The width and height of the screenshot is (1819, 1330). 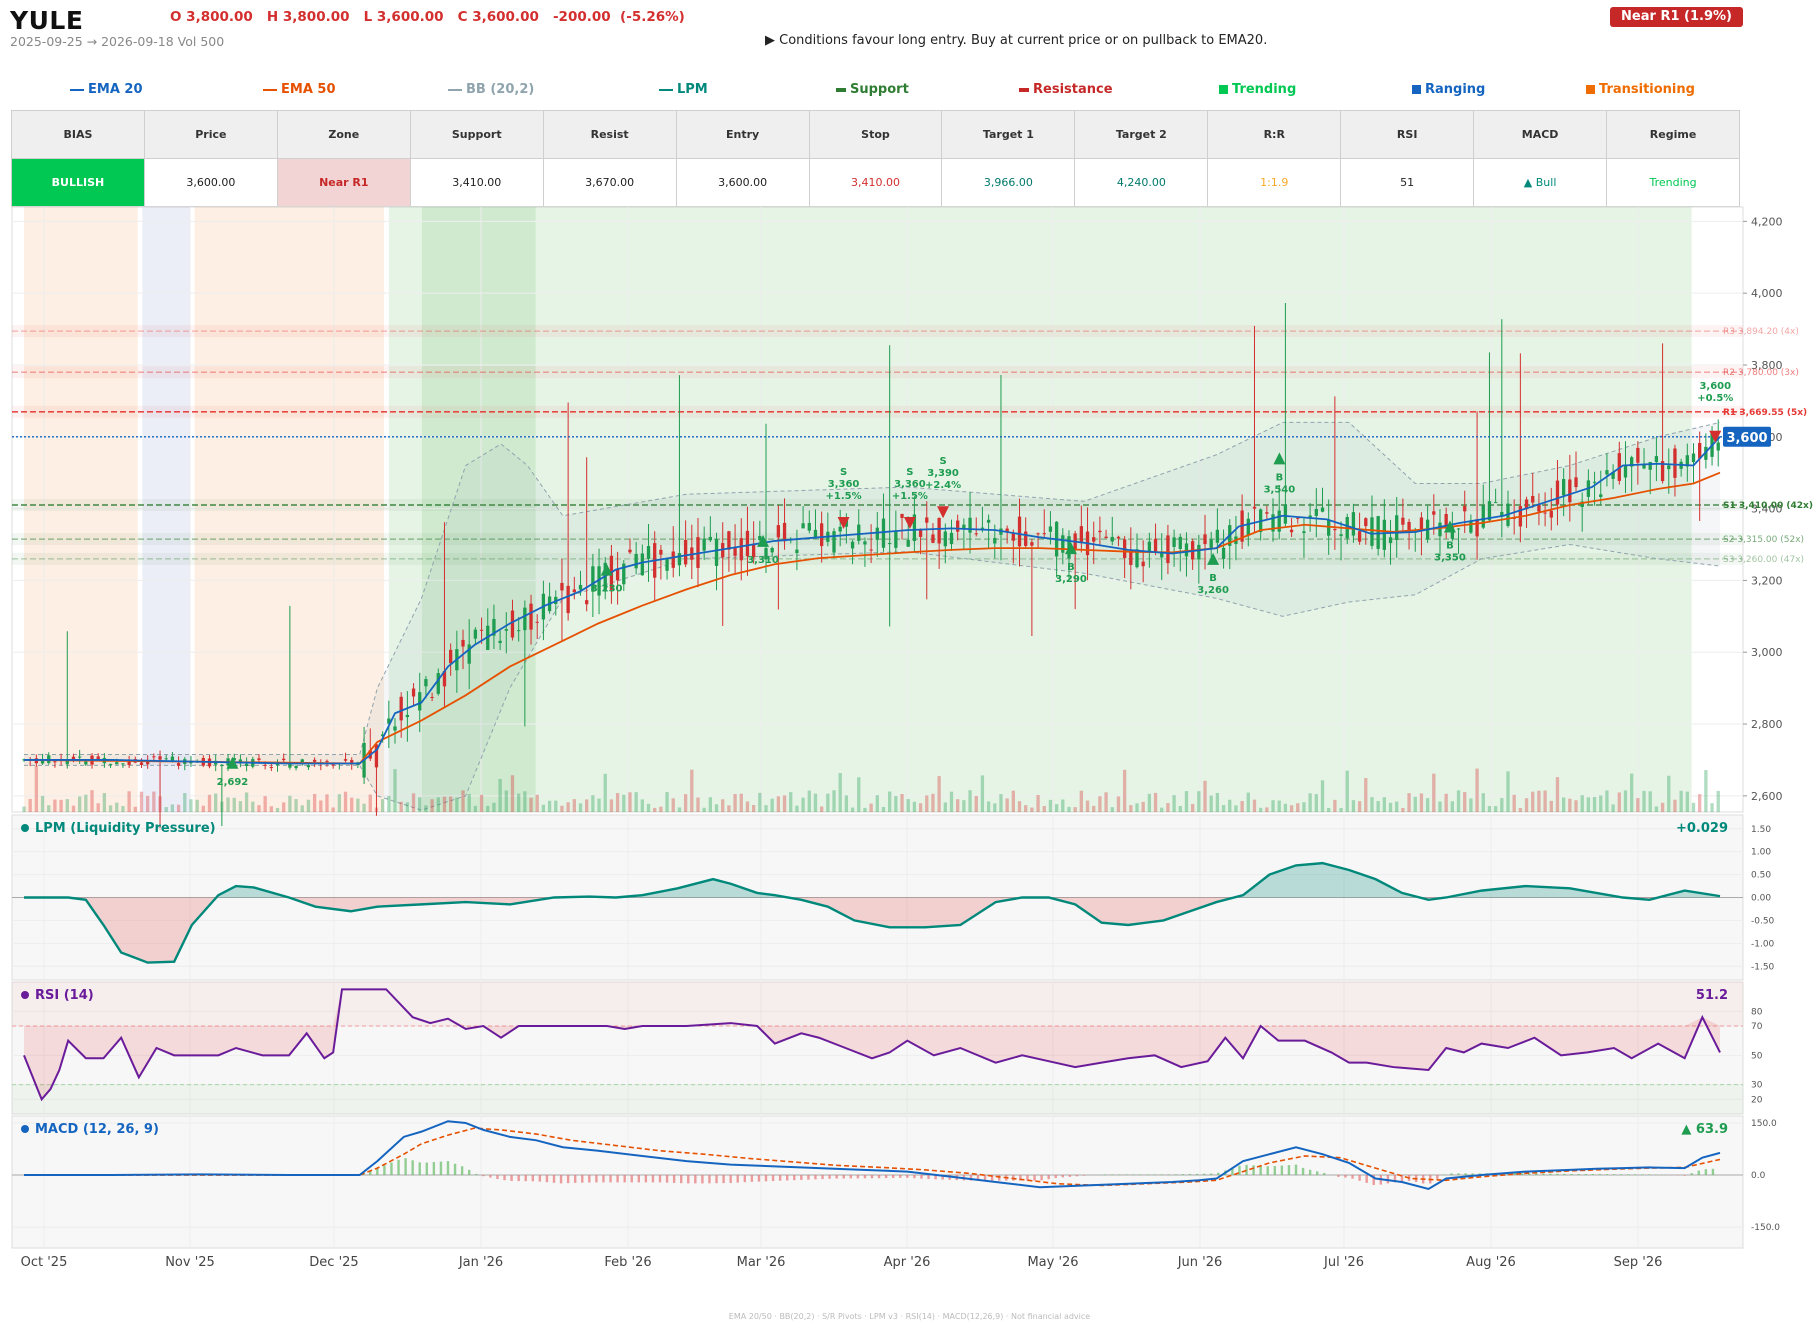 I want to click on sub-tick-label: -150.0, so click(x=1765, y=1228).